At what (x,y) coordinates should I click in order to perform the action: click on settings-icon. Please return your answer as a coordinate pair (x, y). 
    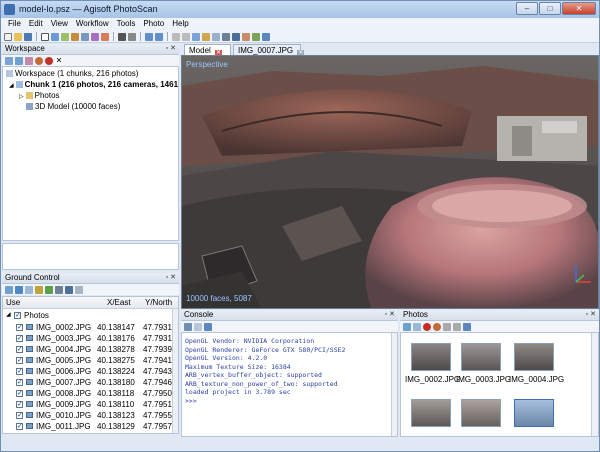
    Looking at the image, I should click on (29, 289).